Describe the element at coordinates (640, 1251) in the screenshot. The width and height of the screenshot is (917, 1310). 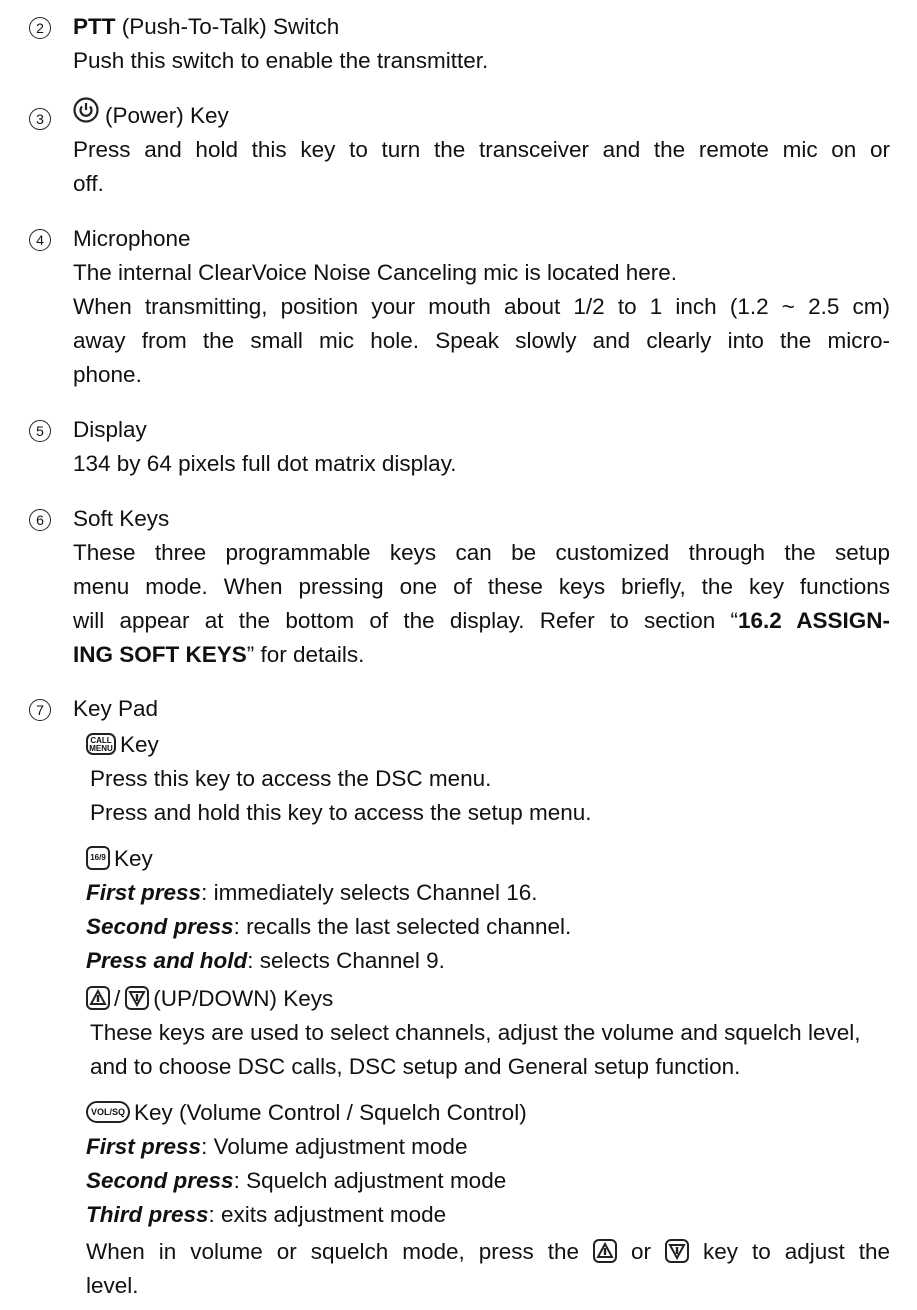
I see `desc-text: or` at that location.